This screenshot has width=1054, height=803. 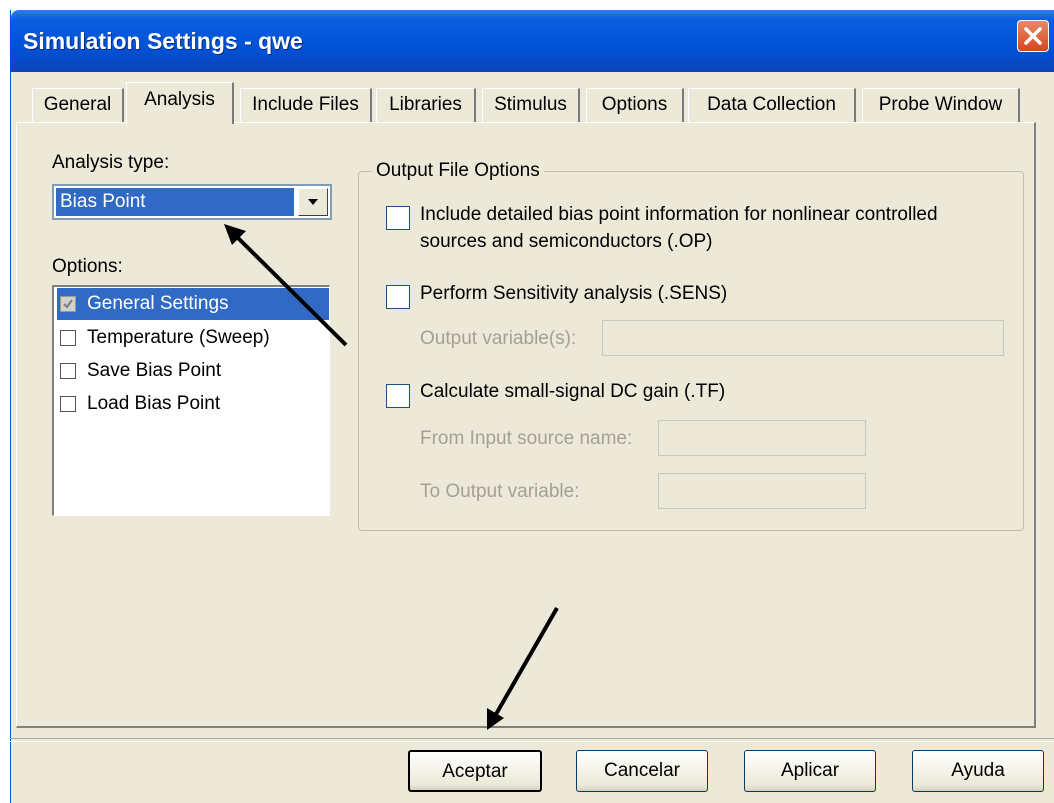 I want to click on annotation-arrow-accept, so click(x=523, y=668).